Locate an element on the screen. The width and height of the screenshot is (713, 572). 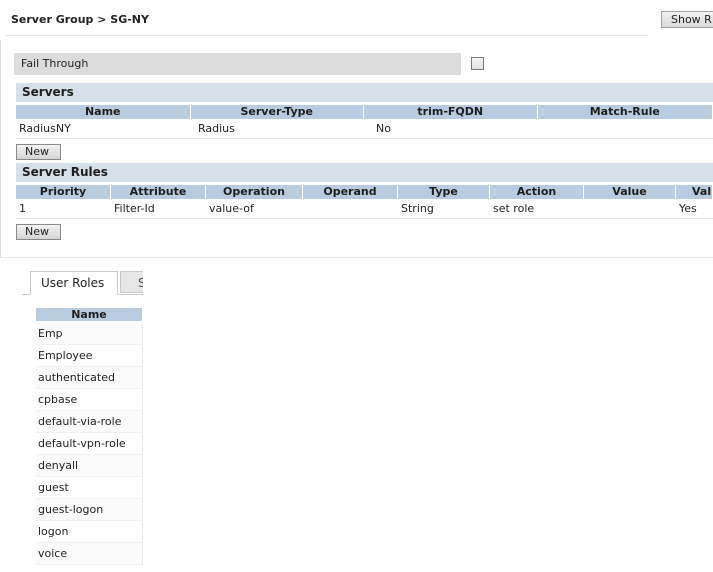
list-item: default-vpn-role is located at coordinates (89, 444).